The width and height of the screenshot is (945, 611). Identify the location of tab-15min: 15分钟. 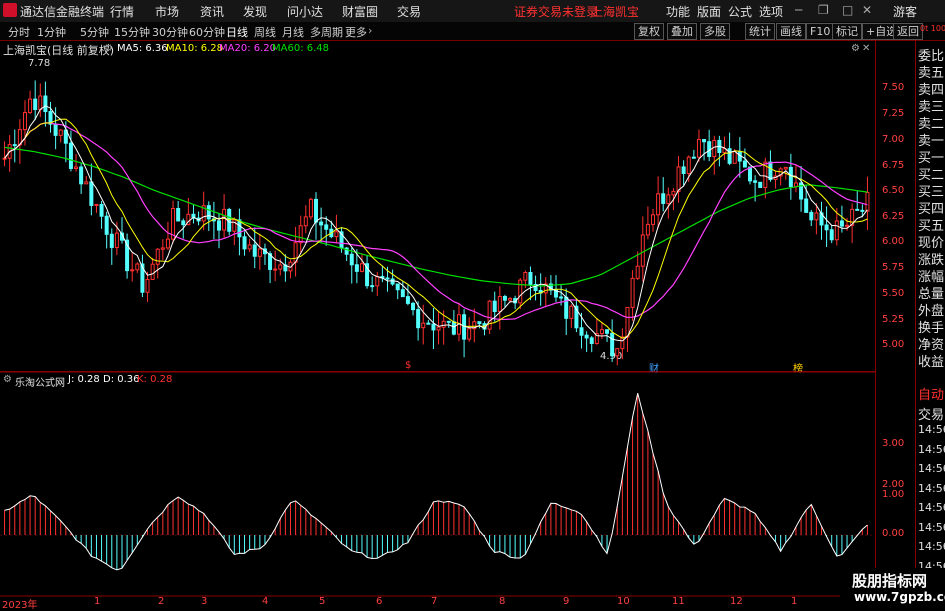
(132, 32).